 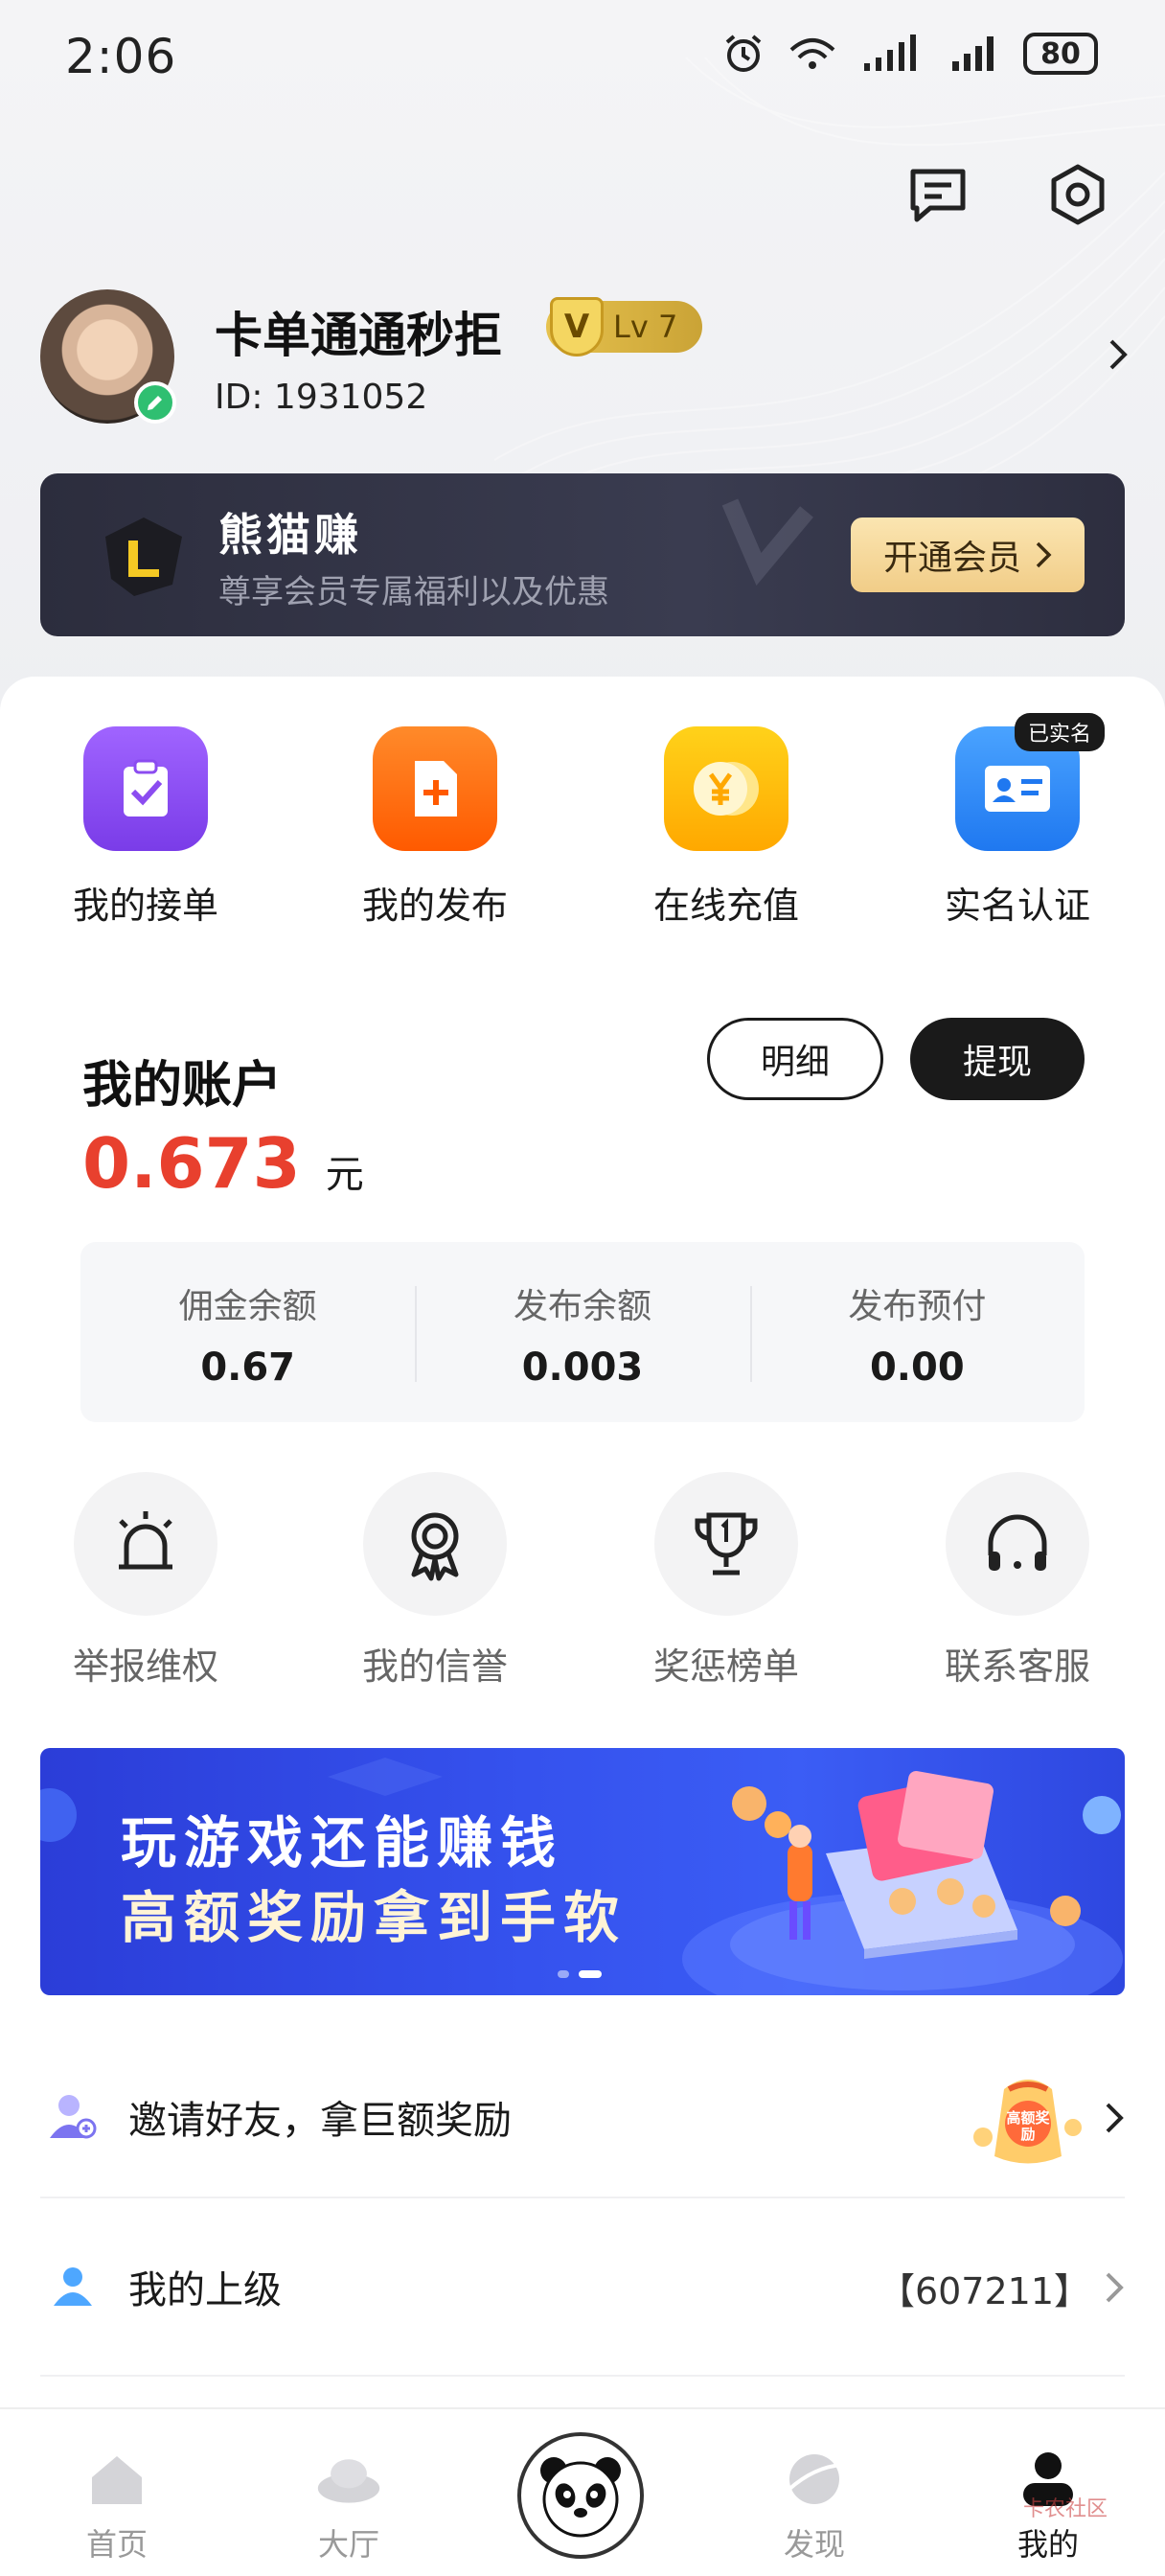 What do you see at coordinates (767, 542) in the screenshot?
I see `vip-watermark-icon` at bounding box center [767, 542].